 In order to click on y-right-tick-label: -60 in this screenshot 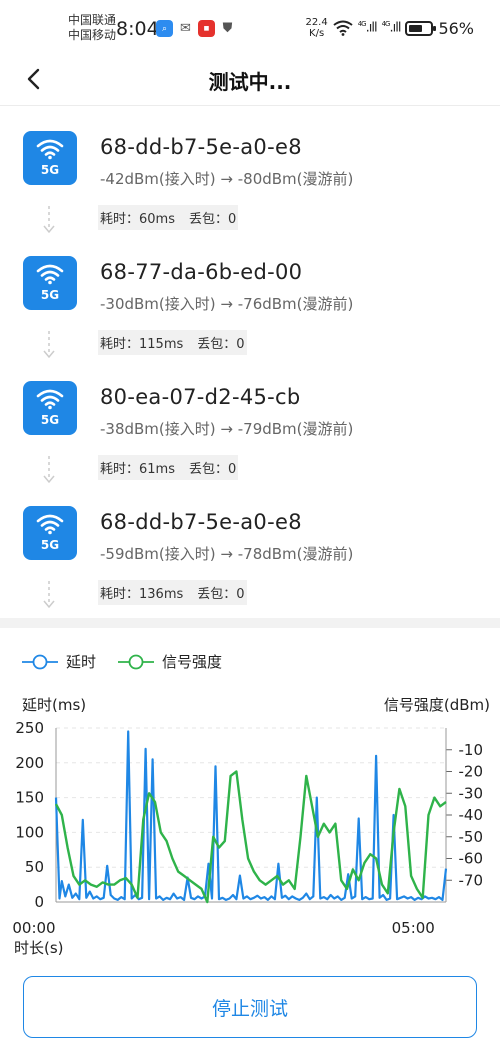, I will do `click(471, 859)`.